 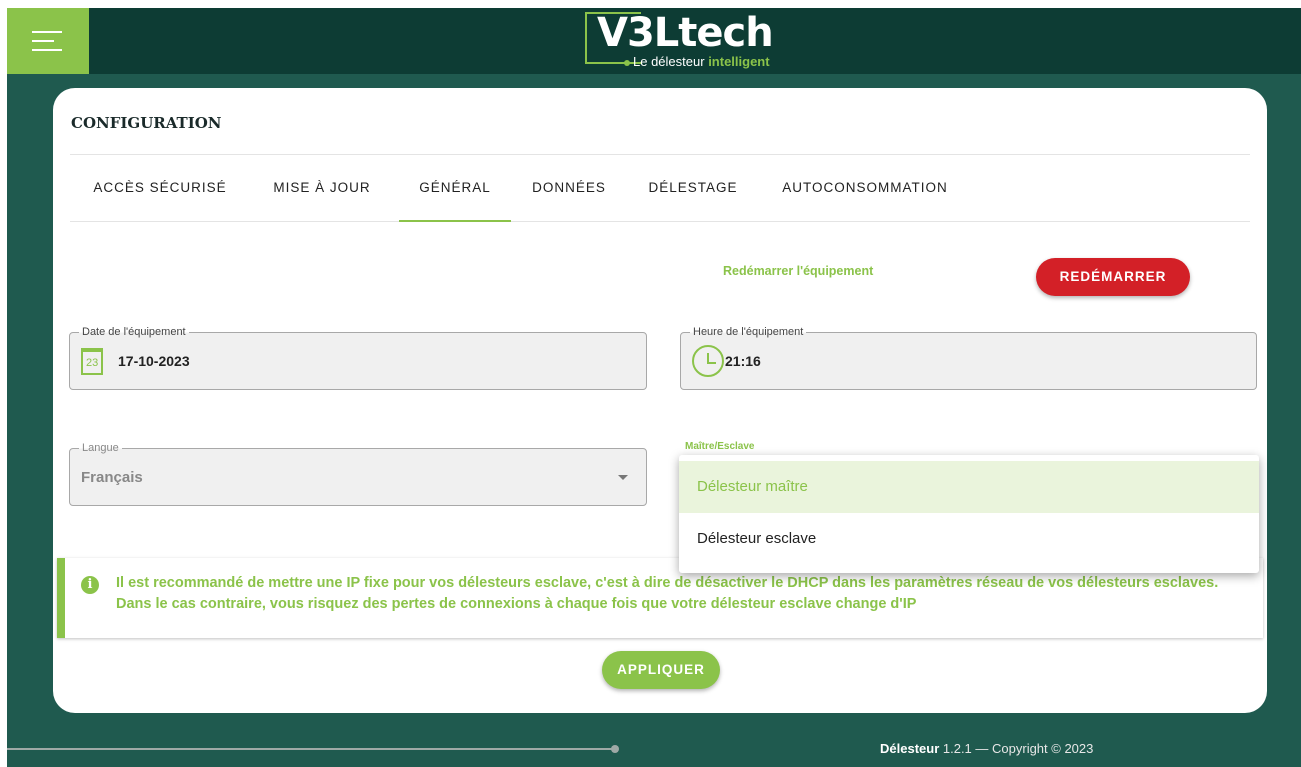 I want to click on footer-text: Délesteur 1.2.1 — Copyright © 2023, so click(x=986, y=748).